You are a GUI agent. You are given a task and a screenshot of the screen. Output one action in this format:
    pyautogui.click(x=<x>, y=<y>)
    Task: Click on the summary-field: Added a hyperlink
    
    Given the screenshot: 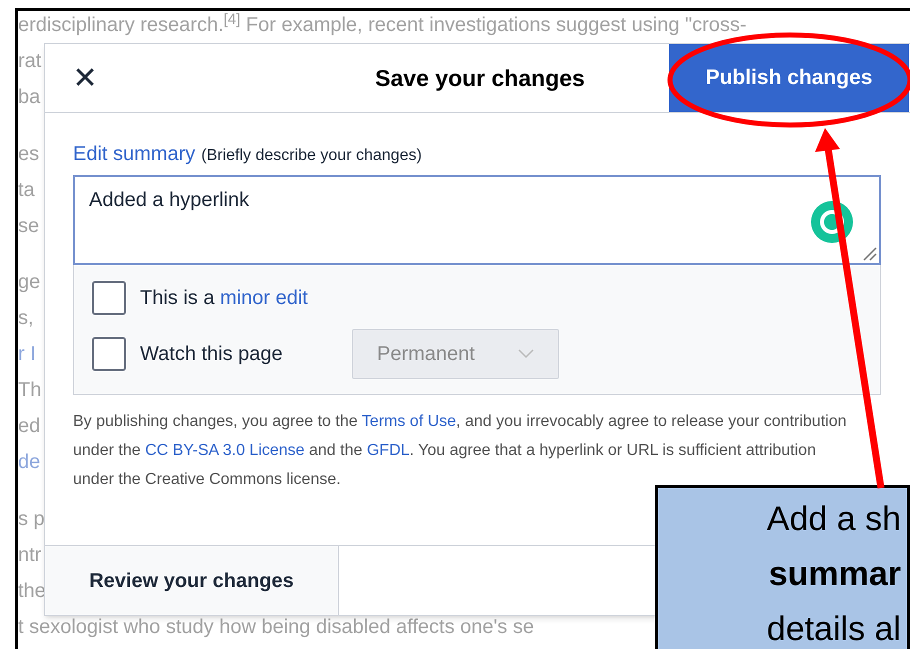 What is the action you would take?
    pyautogui.click(x=477, y=220)
    